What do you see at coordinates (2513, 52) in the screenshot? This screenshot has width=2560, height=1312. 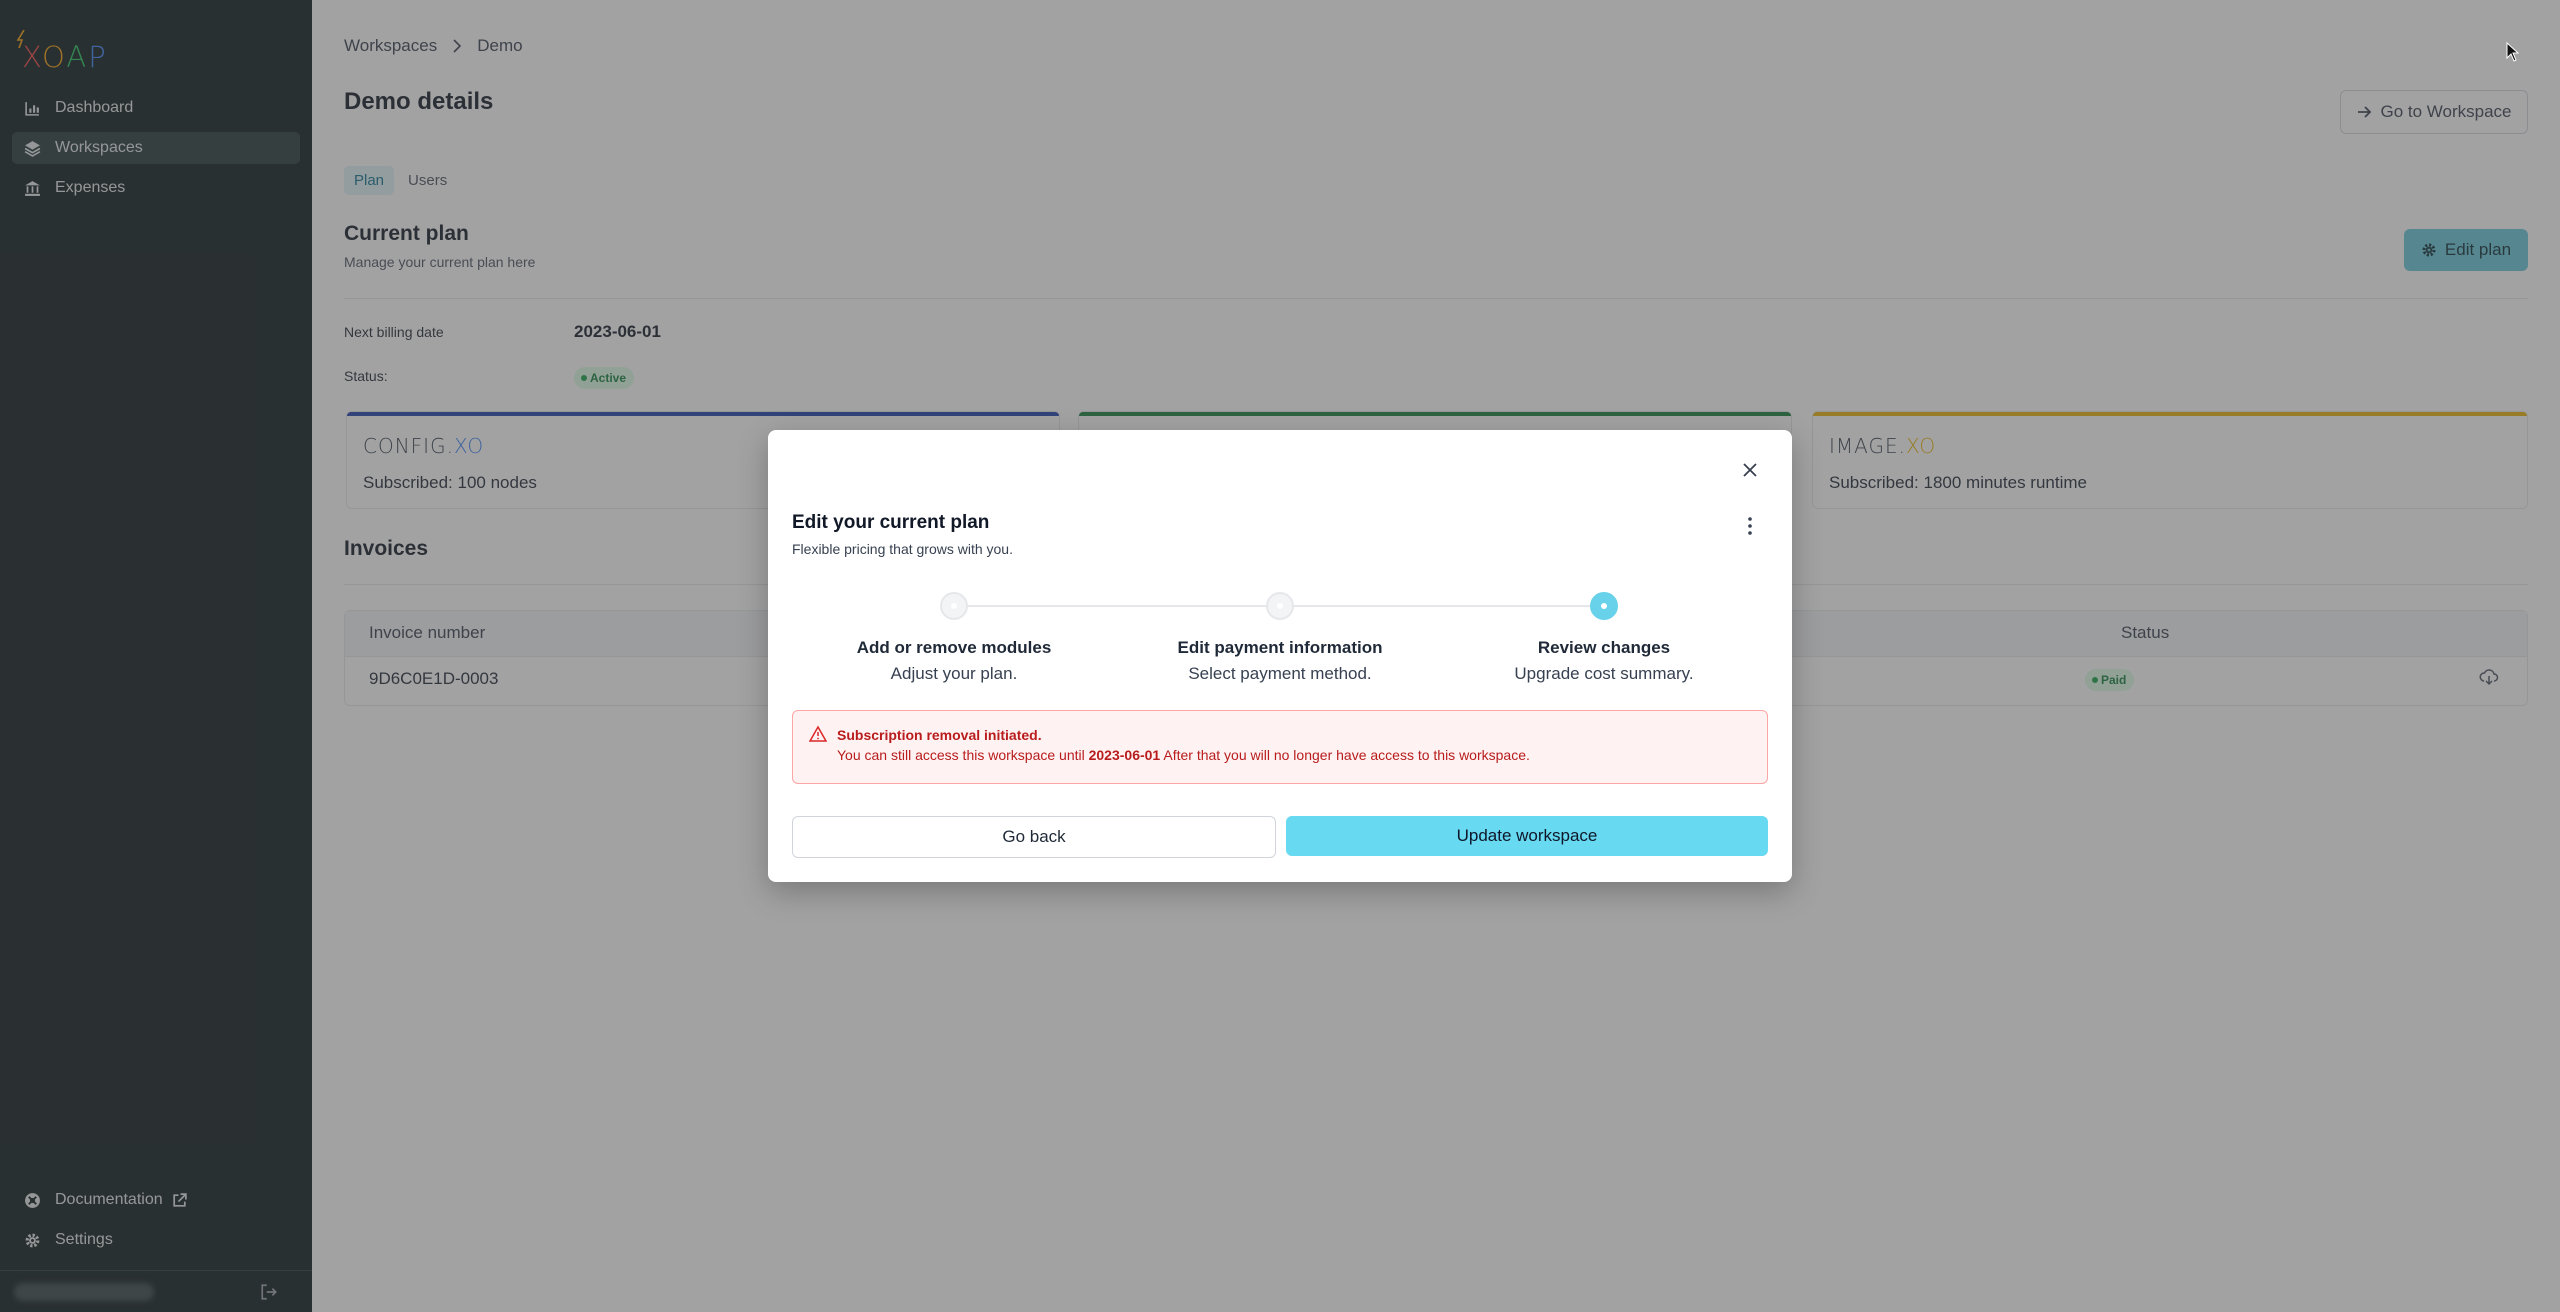 I see `mouse-cursor-icon` at bounding box center [2513, 52].